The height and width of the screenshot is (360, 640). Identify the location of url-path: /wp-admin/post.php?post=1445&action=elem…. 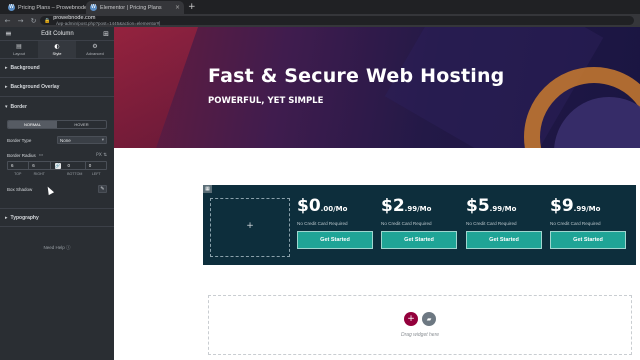
(107, 23).